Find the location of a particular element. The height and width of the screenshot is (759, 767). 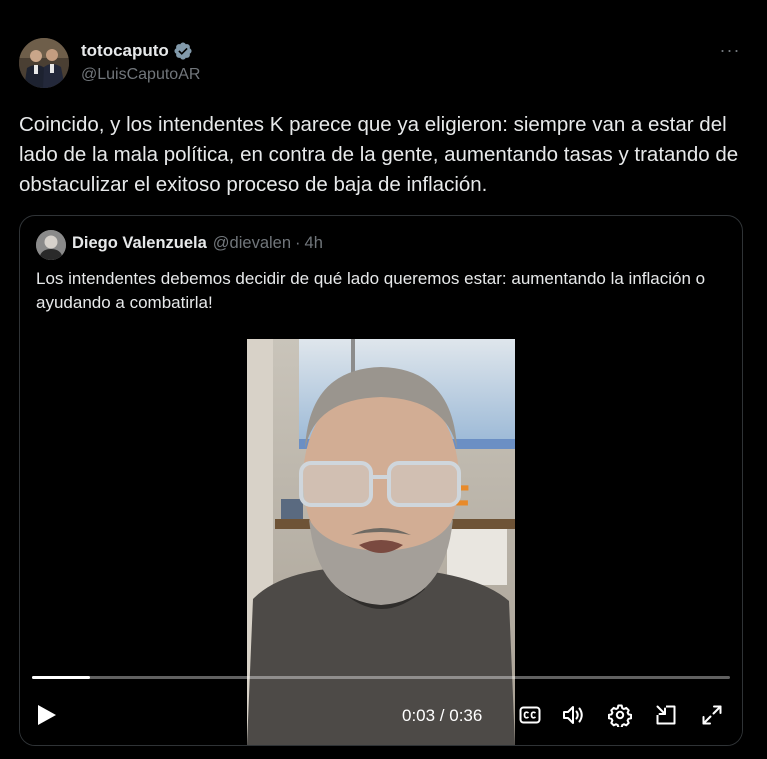

video-progress-fill is located at coordinates (61, 677).